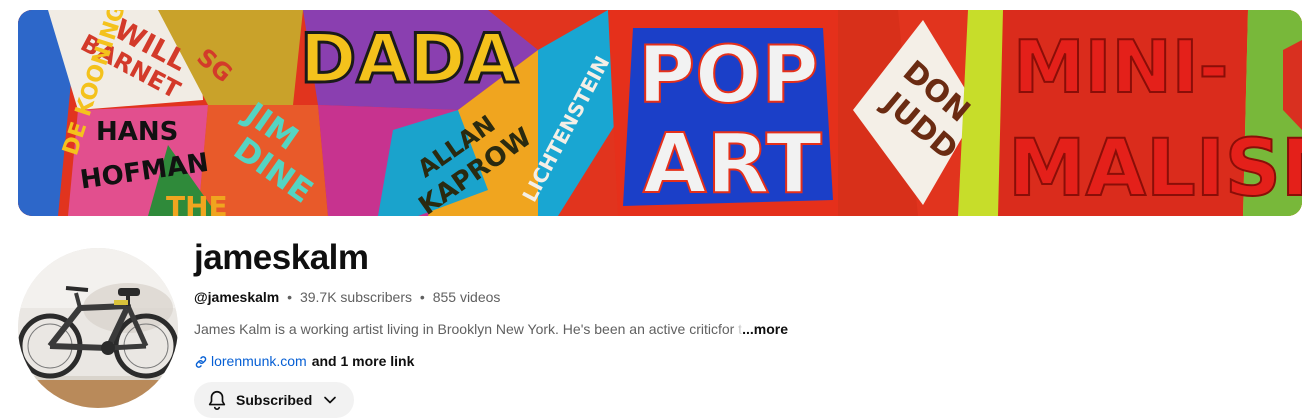 The image size is (1310, 418). What do you see at coordinates (236, 297) in the screenshot?
I see `channel-handle: @jameskalm` at bounding box center [236, 297].